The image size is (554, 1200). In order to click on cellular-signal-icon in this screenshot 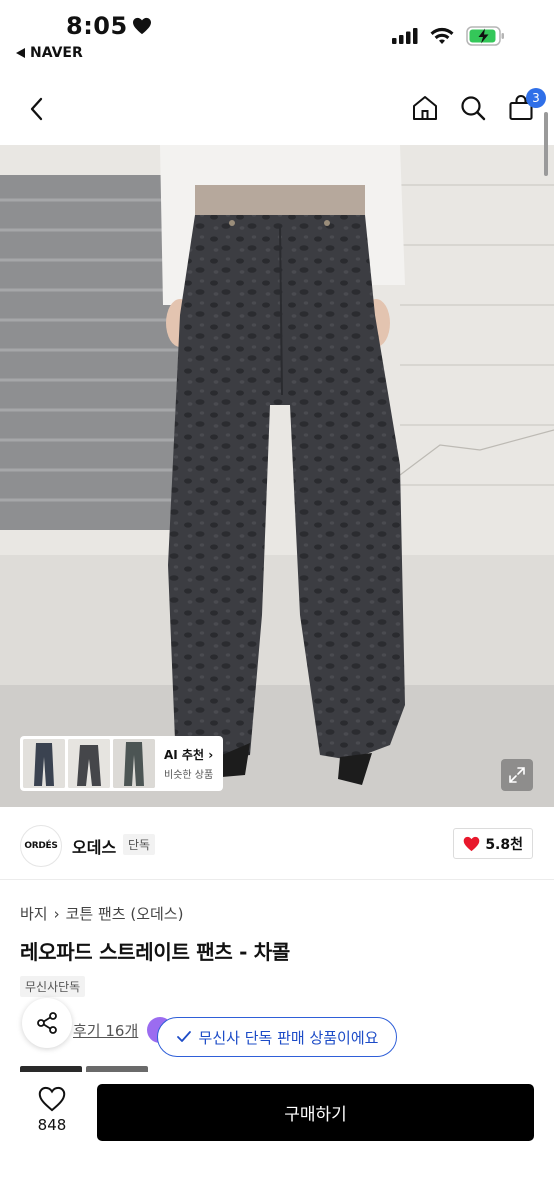, I will do `click(405, 36)`.